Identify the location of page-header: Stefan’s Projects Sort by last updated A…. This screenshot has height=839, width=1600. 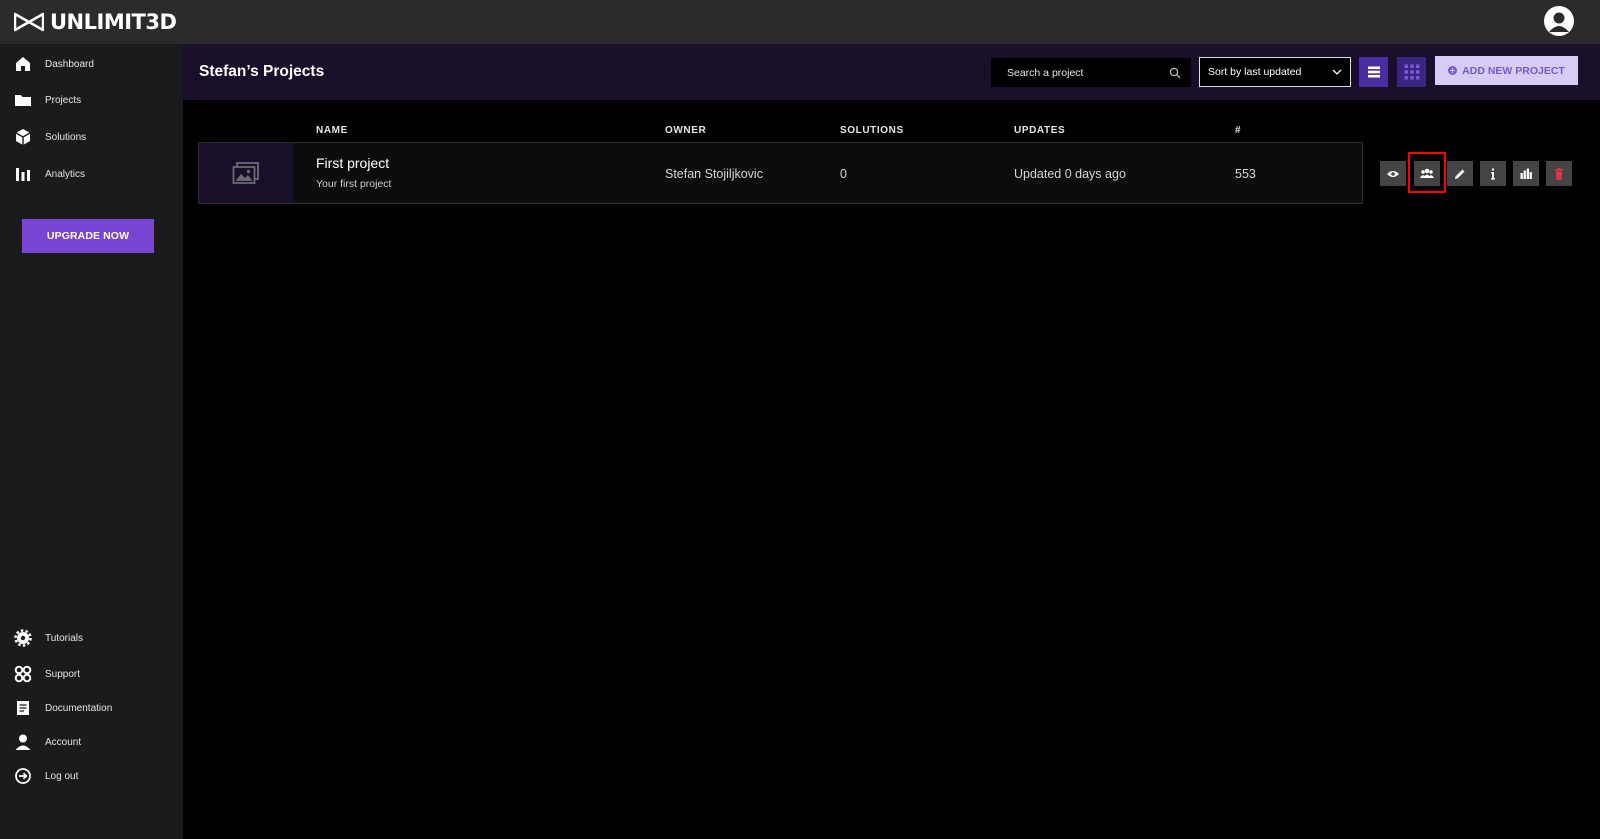
(891, 72).